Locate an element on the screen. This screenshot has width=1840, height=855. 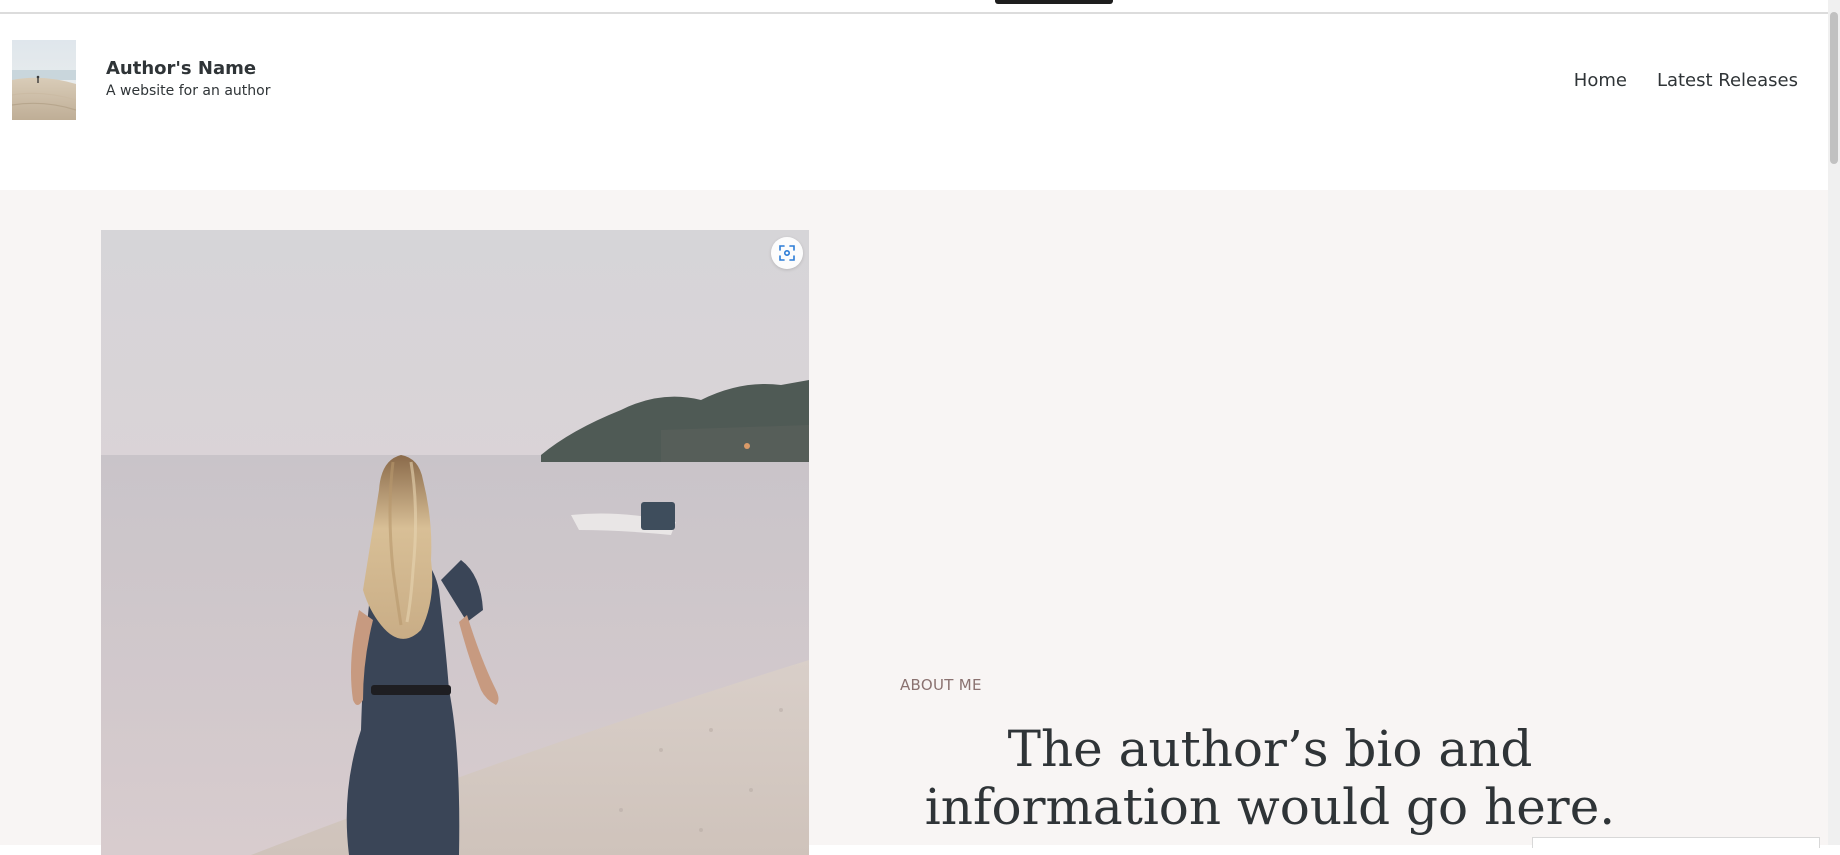
site-title: Author's Name is located at coordinates (188, 69).